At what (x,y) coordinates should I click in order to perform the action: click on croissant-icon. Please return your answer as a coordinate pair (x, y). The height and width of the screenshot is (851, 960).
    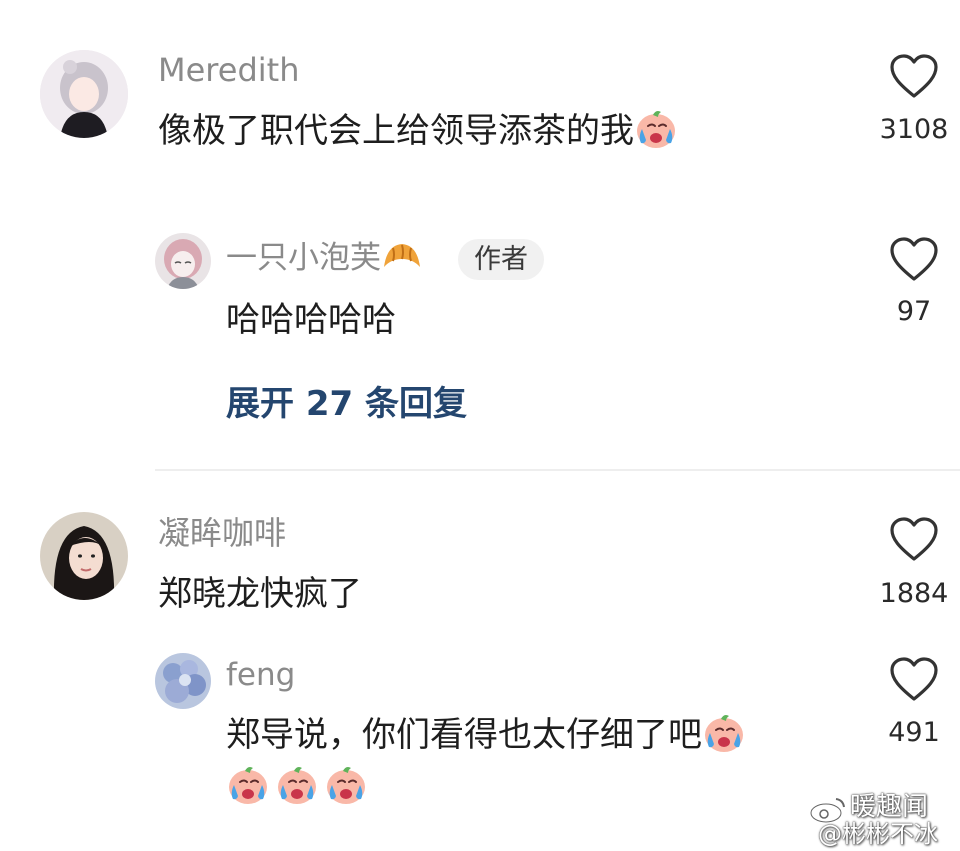
    Looking at the image, I should click on (402, 255).